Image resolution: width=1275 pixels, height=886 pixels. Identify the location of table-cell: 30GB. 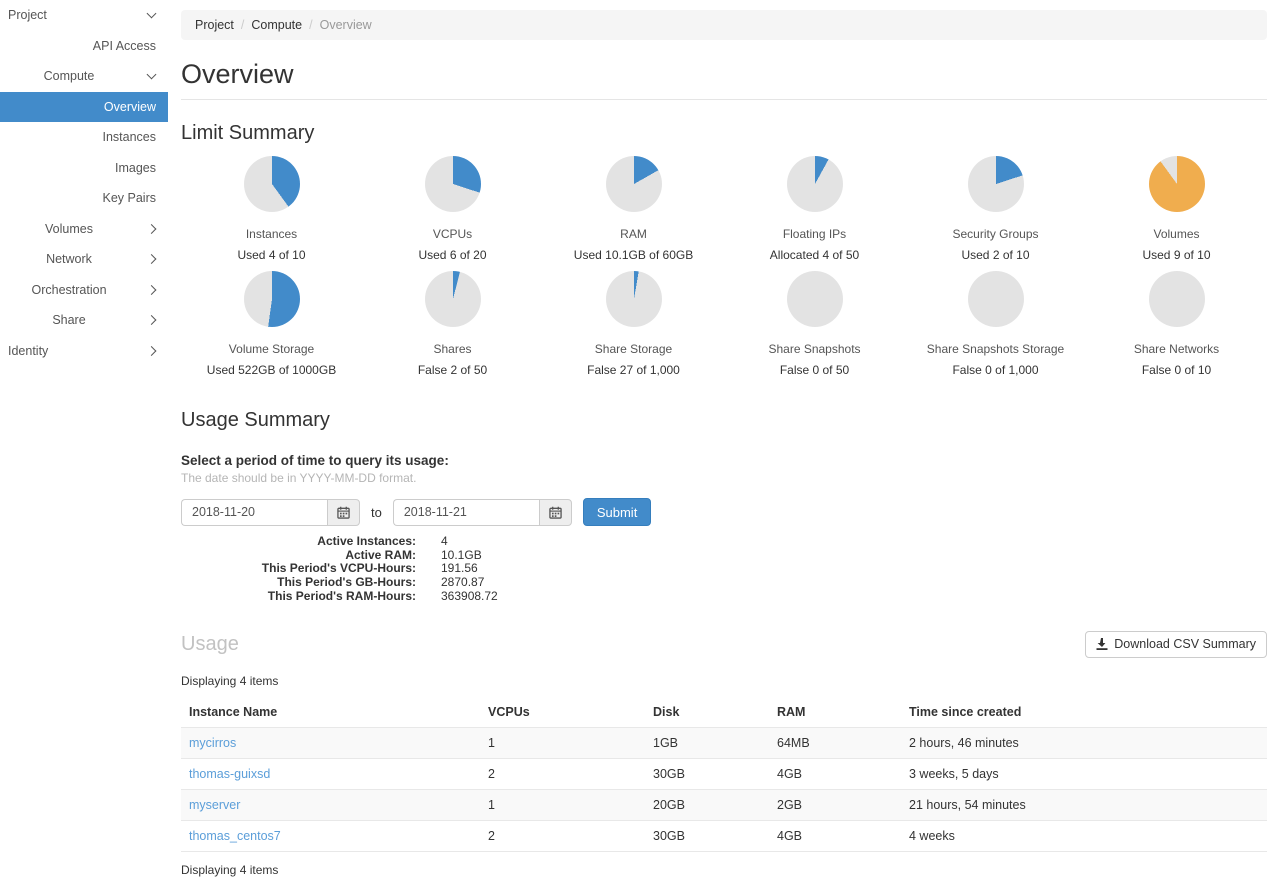
(707, 835).